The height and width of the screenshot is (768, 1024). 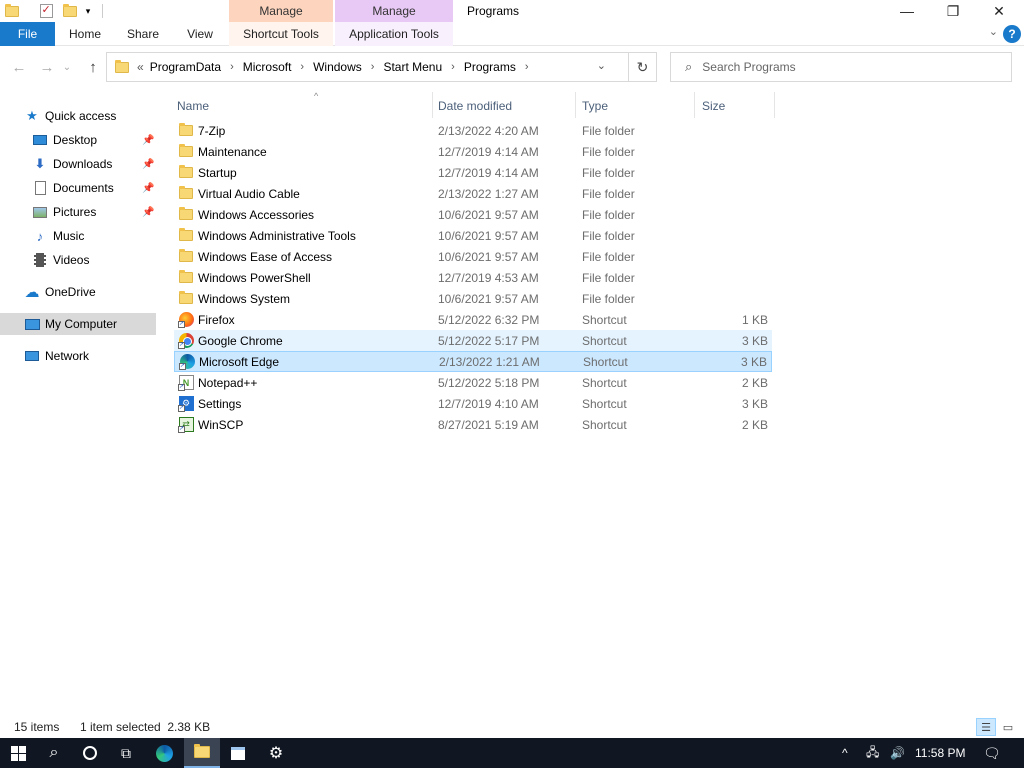 I want to click on close-button: ✕, so click(x=999, y=11).